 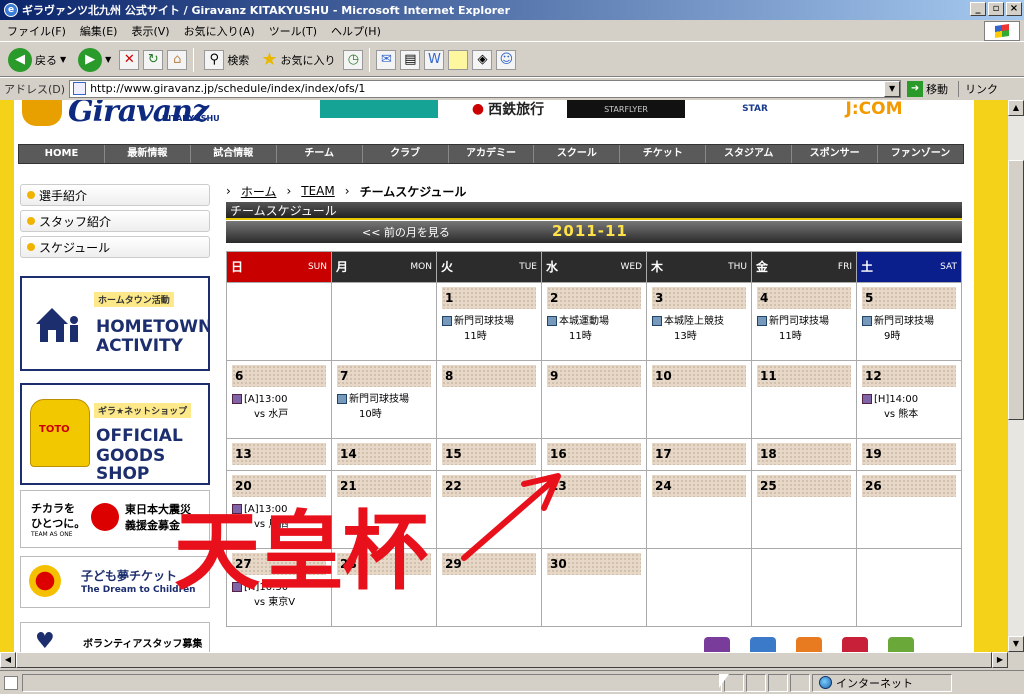 I want to click on calendar-day-cell: 1 新門司球技場 11時, so click(x=489, y=321).